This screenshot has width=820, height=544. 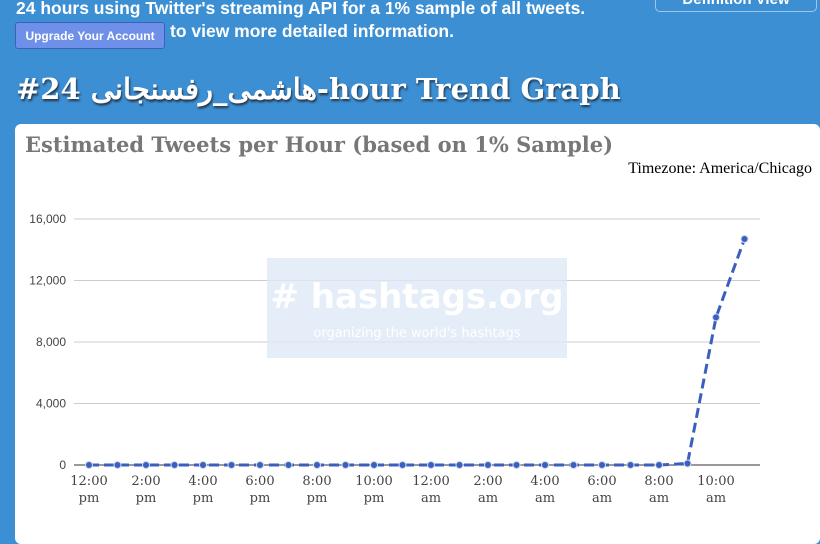 What do you see at coordinates (62, 465) in the screenshot?
I see `y-tick-label: 0` at bounding box center [62, 465].